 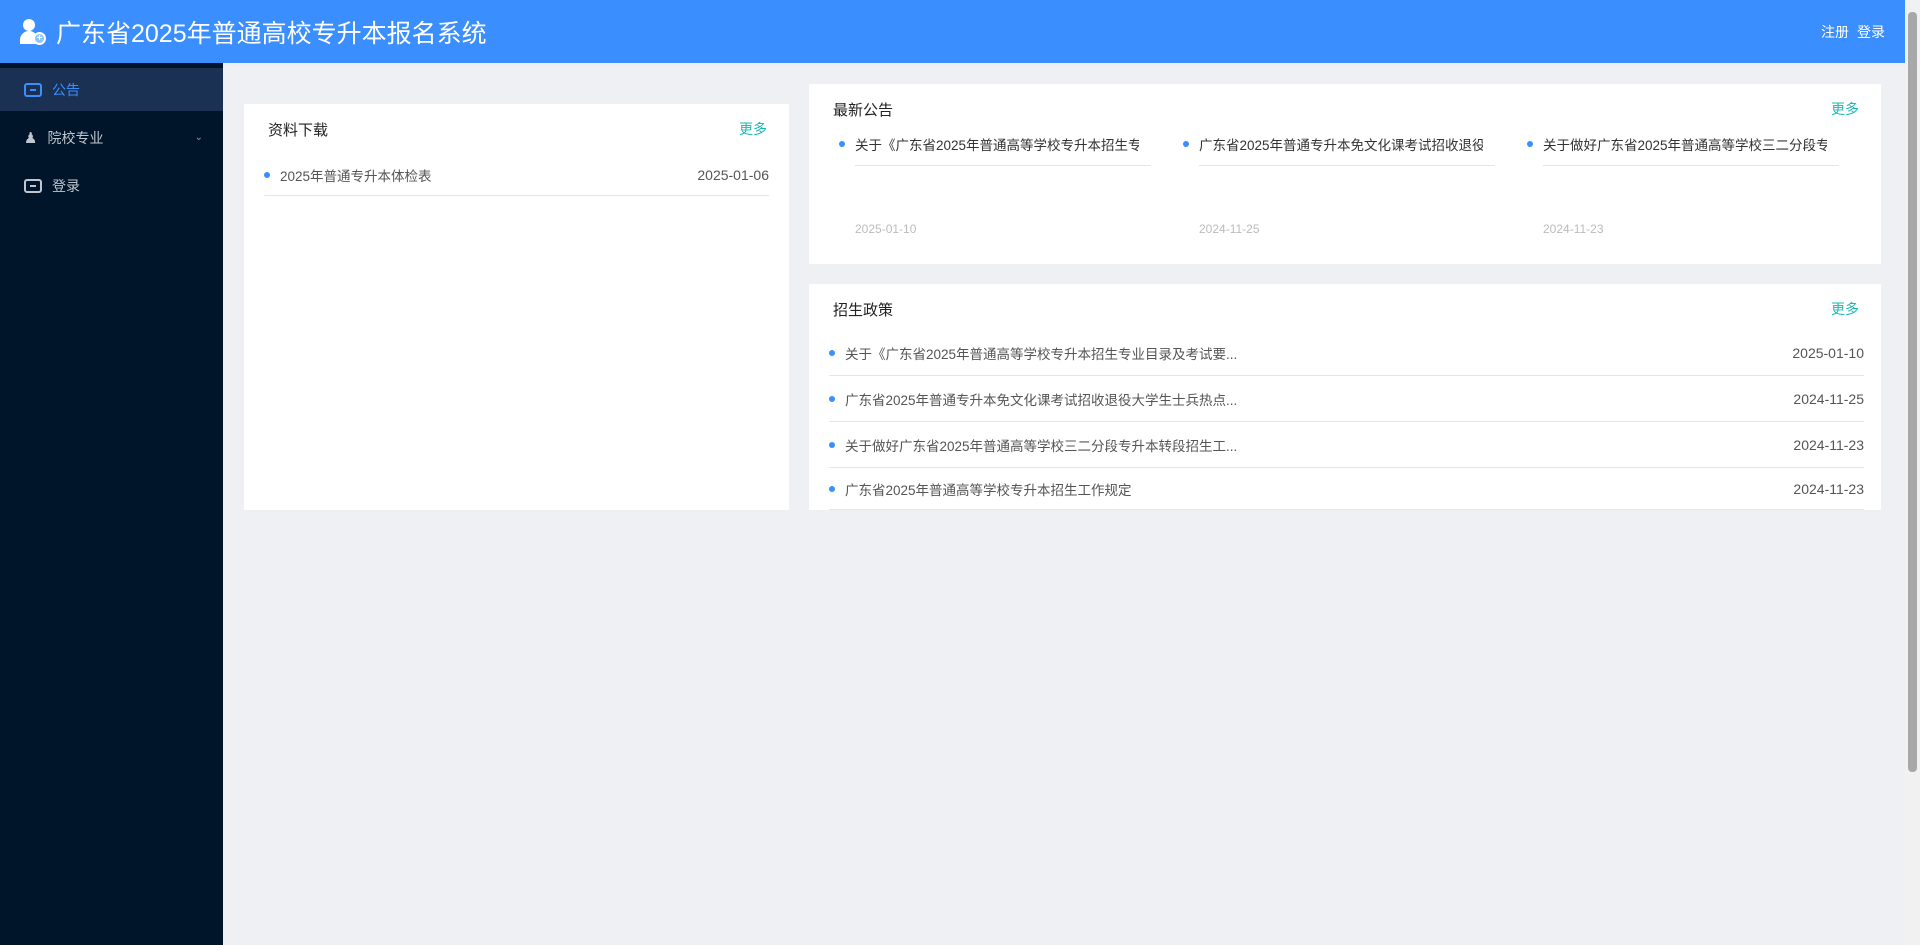 What do you see at coordinates (863, 110) in the screenshot?
I see `card-title: 最新公告` at bounding box center [863, 110].